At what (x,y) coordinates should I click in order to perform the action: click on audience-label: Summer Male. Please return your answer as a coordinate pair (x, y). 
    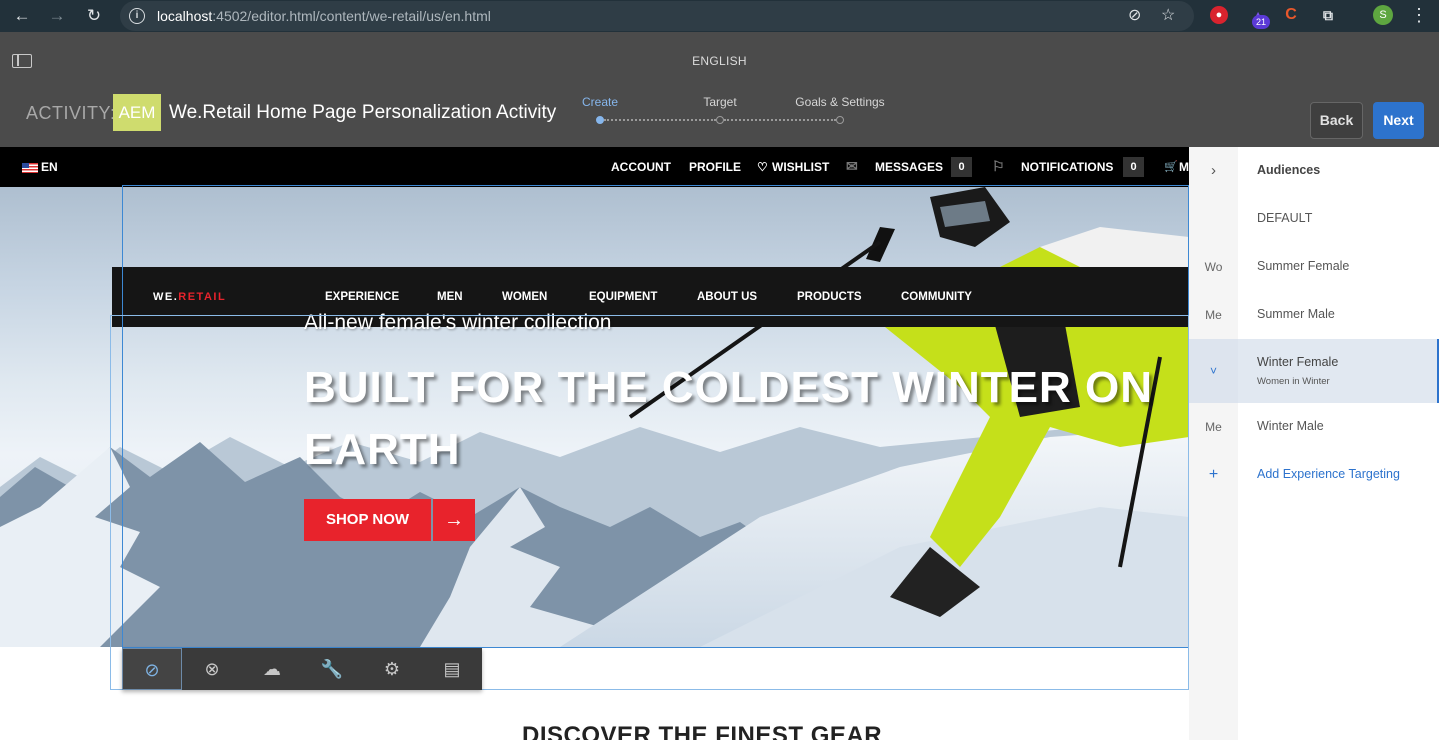
    Looking at the image, I should click on (1296, 314).